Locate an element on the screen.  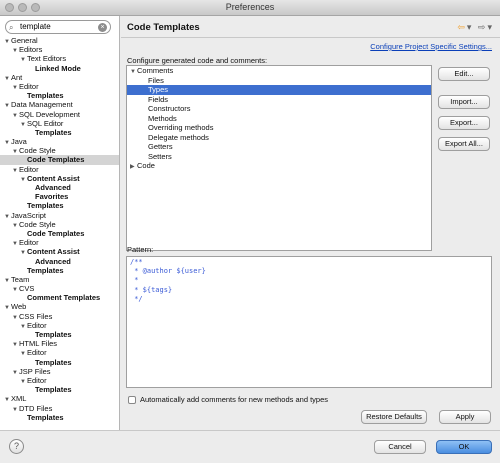
disclosure-triangle-icon: ▼ is located at coordinates (133, 73).